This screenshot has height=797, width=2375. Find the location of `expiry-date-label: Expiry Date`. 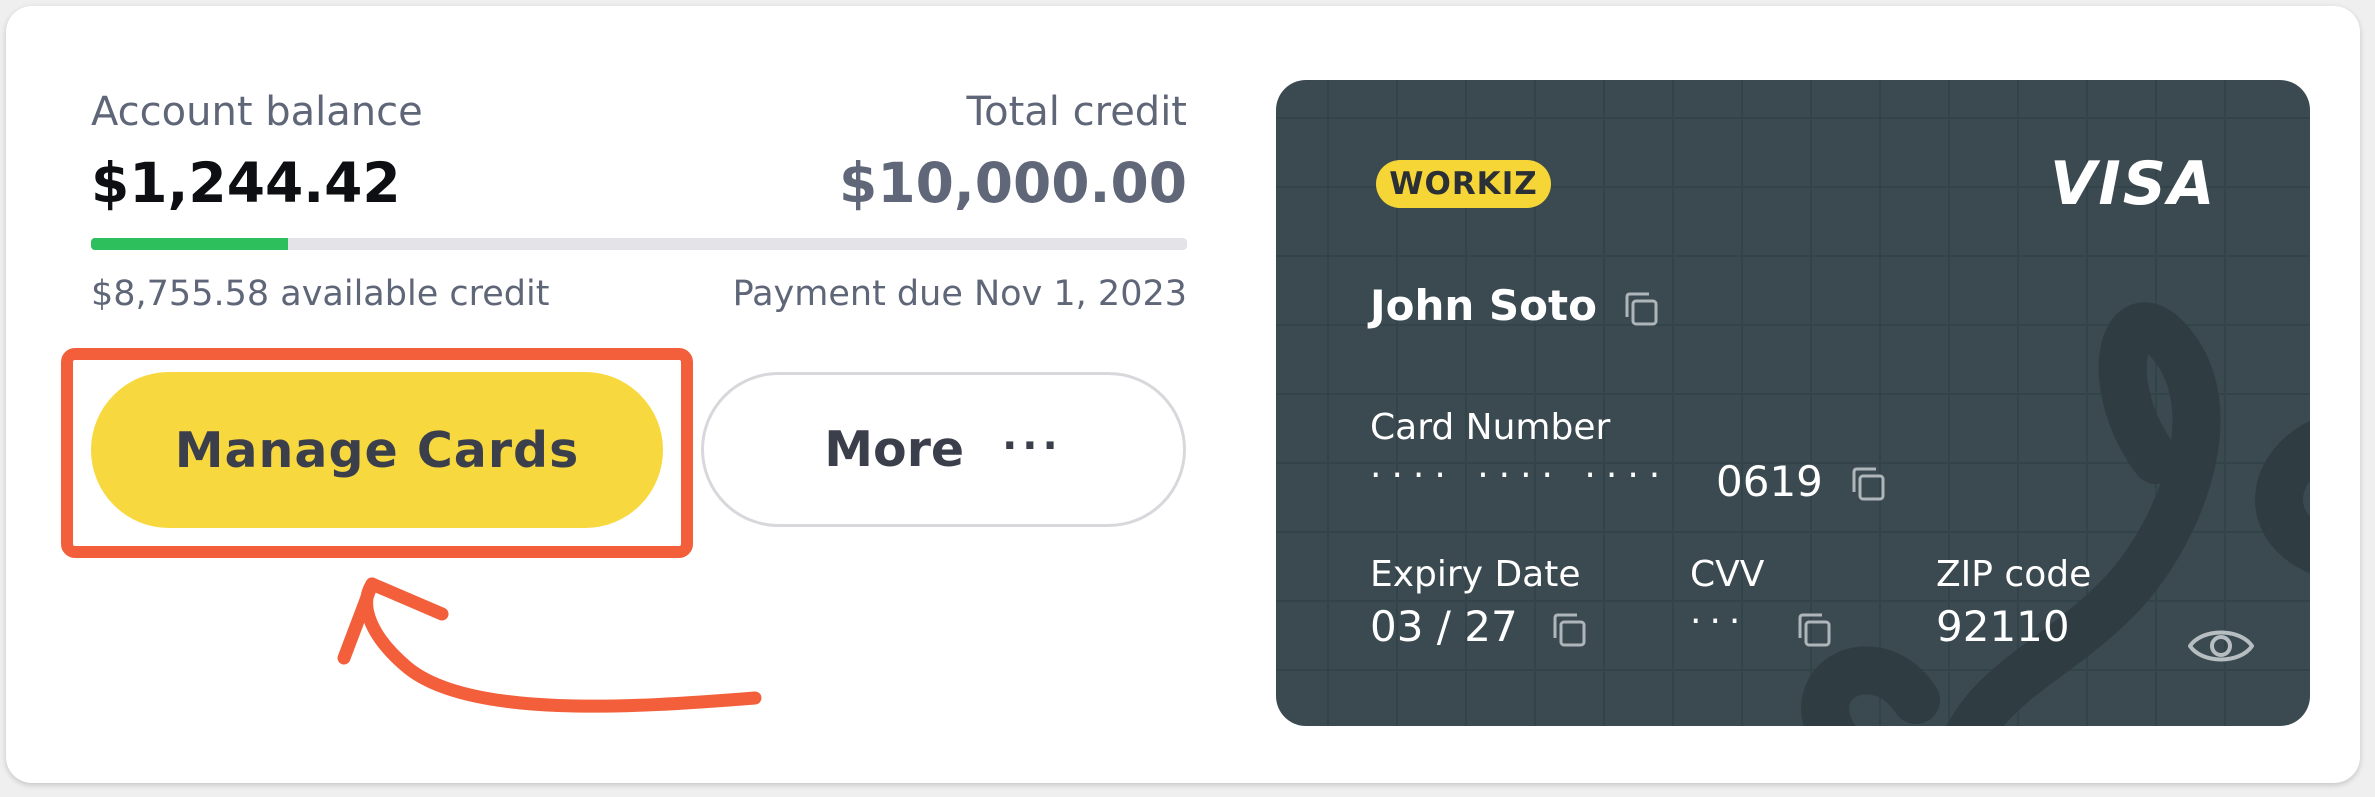

expiry-date-label: Expiry Date is located at coordinates (1475, 574).